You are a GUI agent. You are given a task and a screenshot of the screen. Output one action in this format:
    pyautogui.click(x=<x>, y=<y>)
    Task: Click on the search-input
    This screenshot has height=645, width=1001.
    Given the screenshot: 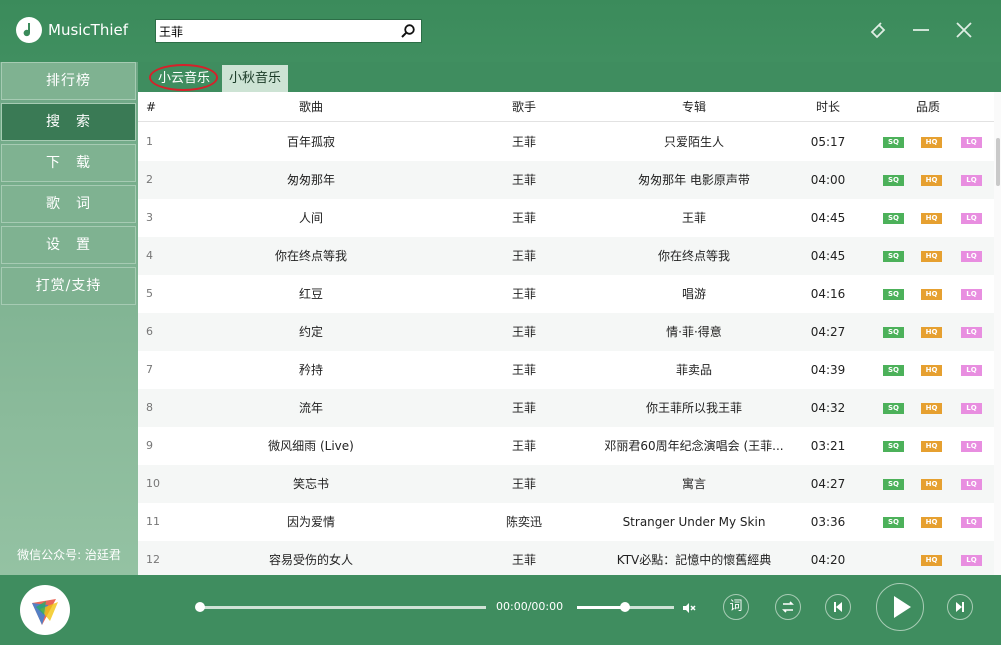 What is the action you would take?
    pyautogui.click(x=276, y=31)
    